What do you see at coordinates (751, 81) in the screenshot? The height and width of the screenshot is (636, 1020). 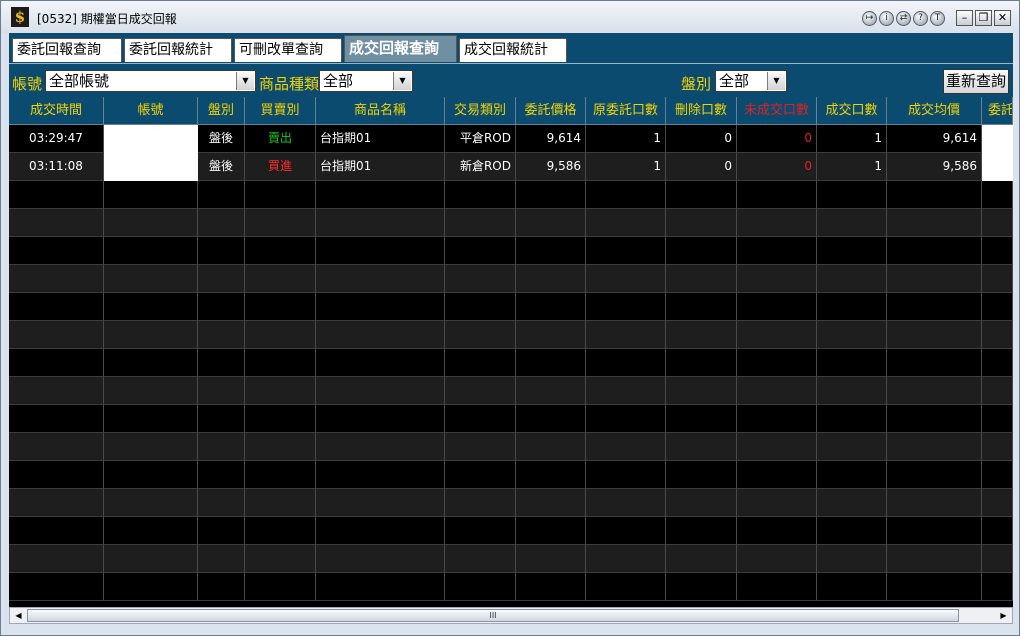 I see `session-select: 全部 ▼` at bounding box center [751, 81].